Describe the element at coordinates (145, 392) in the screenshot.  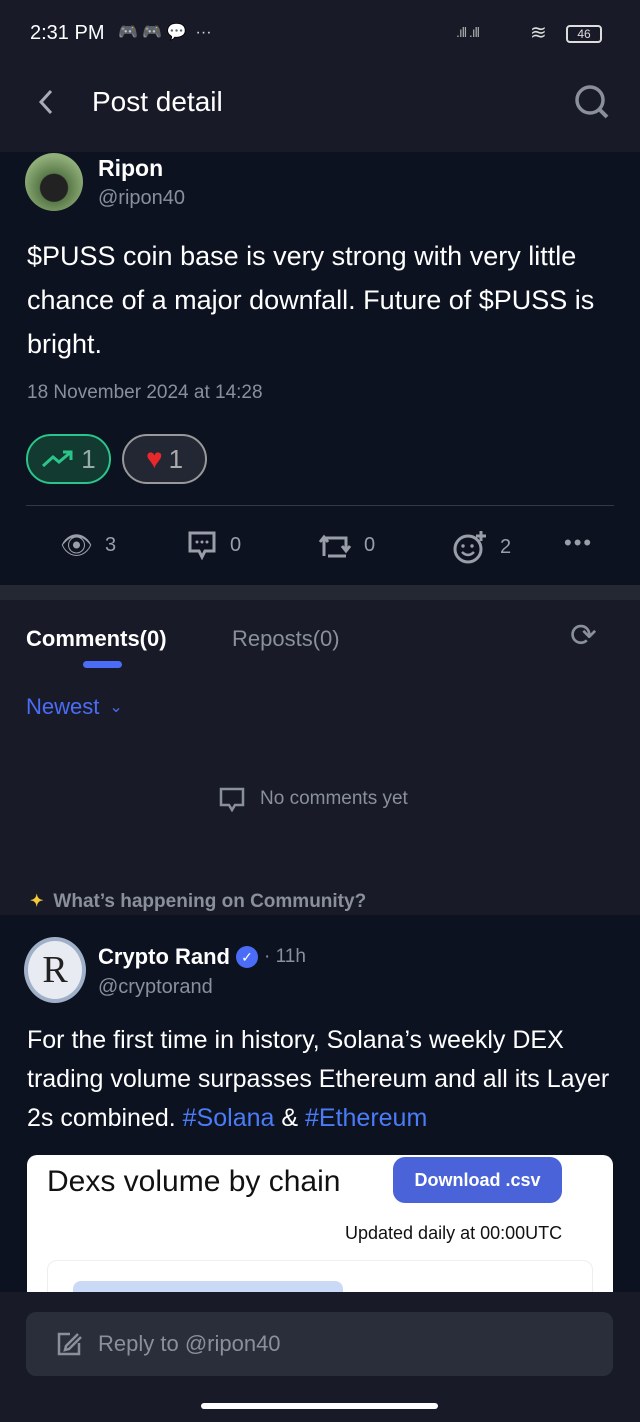
I see `post-timestamp: 18 November 2024 at 14:28` at that location.